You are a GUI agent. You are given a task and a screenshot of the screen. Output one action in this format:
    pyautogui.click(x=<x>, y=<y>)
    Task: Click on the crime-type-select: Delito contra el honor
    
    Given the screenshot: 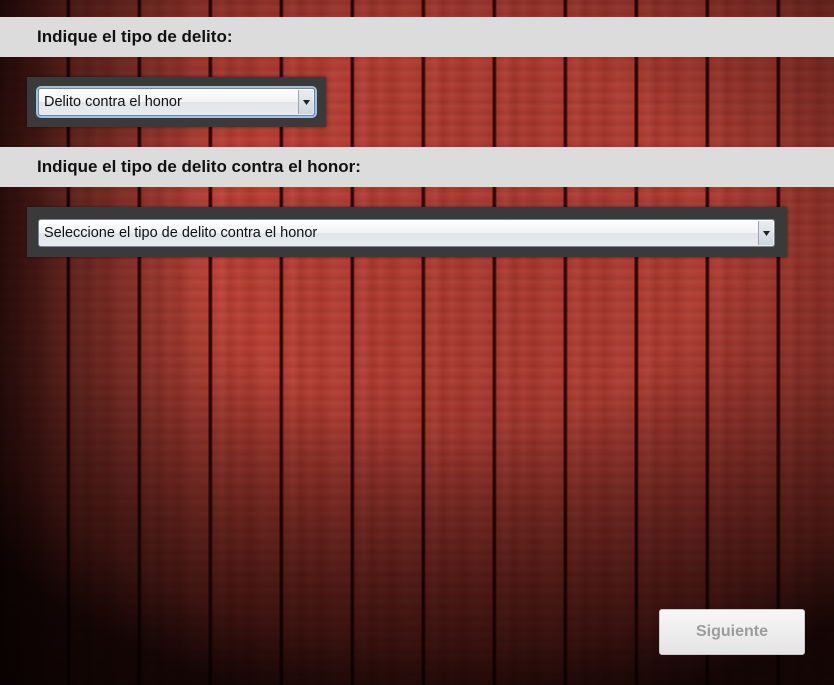 What is the action you would take?
    pyautogui.click(x=176, y=102)
    